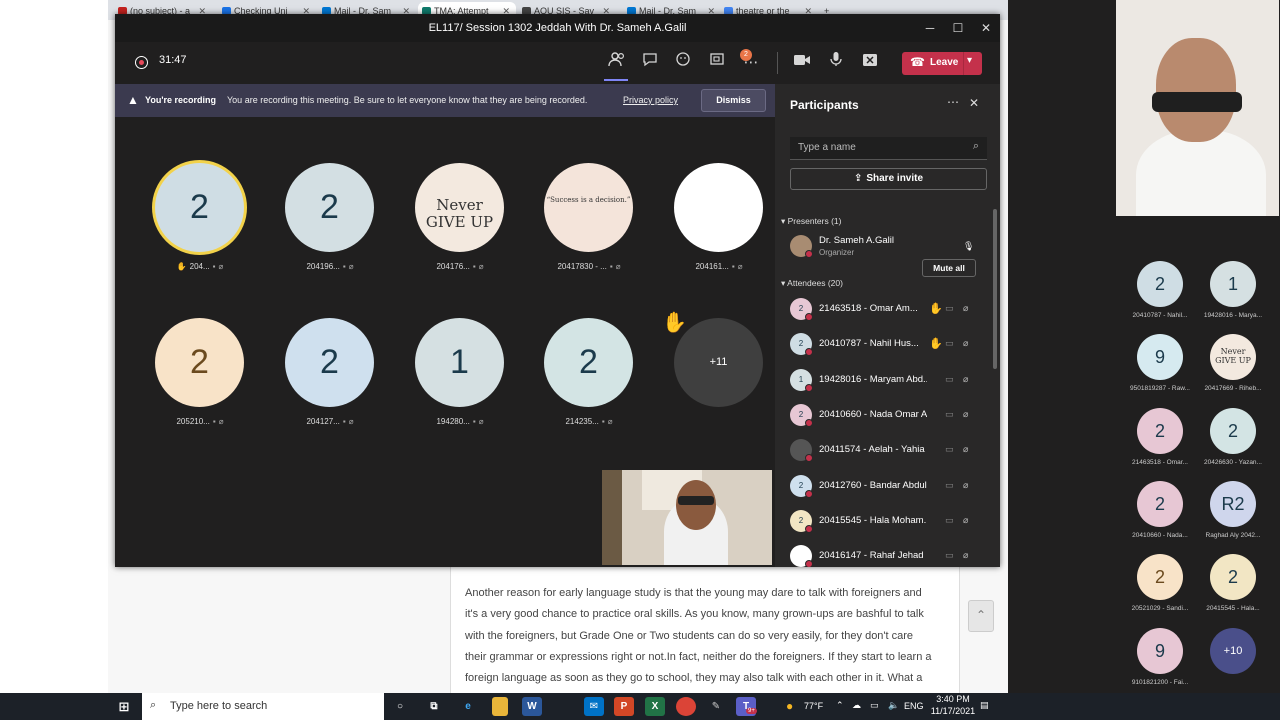  Describe the element at coordinates (1197, 108) in the screenshot. I see `presenter-video` at that location.